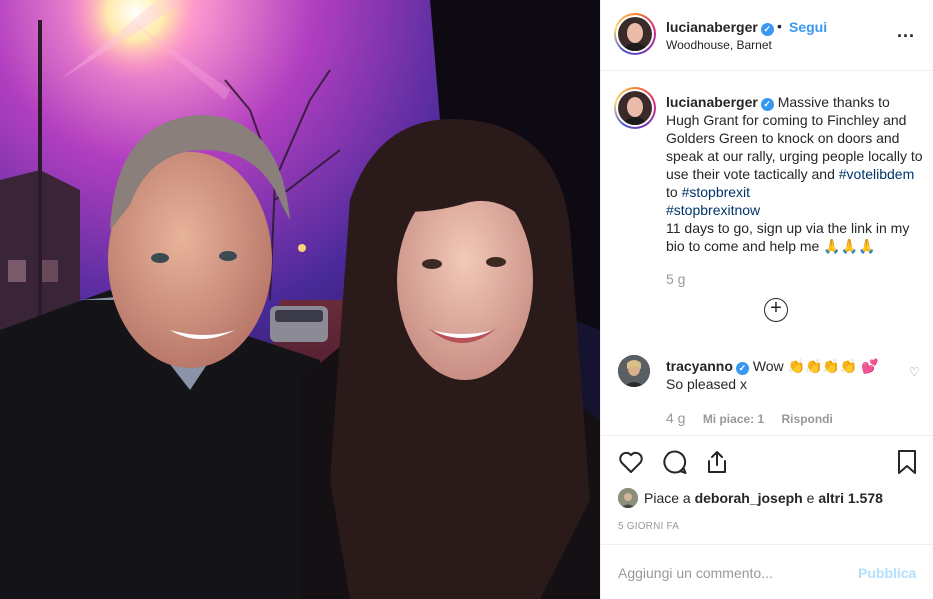 Image resolution: width=933 pixels, height=599 pixels. Describe the element at coordinates (631, 462) in the screenshot. I see `heart-icon` at that location.